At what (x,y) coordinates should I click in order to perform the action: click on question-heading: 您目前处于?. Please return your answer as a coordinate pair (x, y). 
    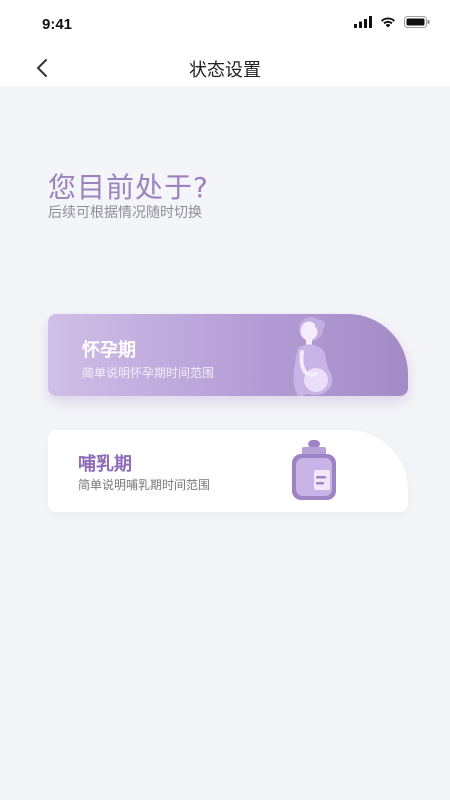
    Looking at the image, I should click on (128, 187).